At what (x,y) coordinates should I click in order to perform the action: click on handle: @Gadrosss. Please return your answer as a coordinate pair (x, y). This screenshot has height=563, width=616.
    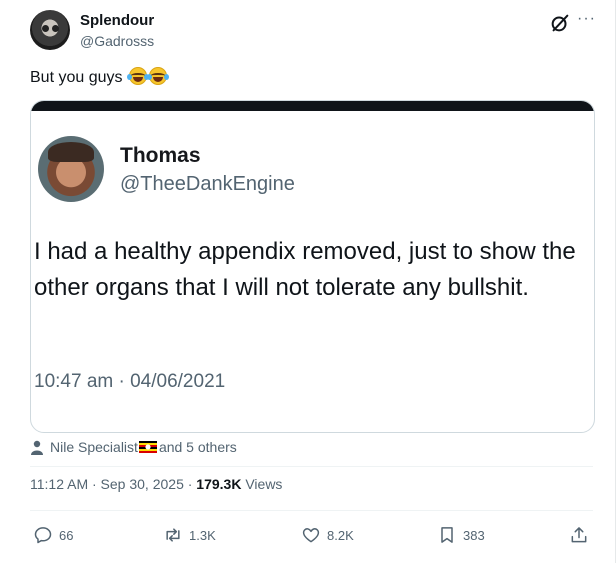
    Looking at the image, I should click on (117, 41).